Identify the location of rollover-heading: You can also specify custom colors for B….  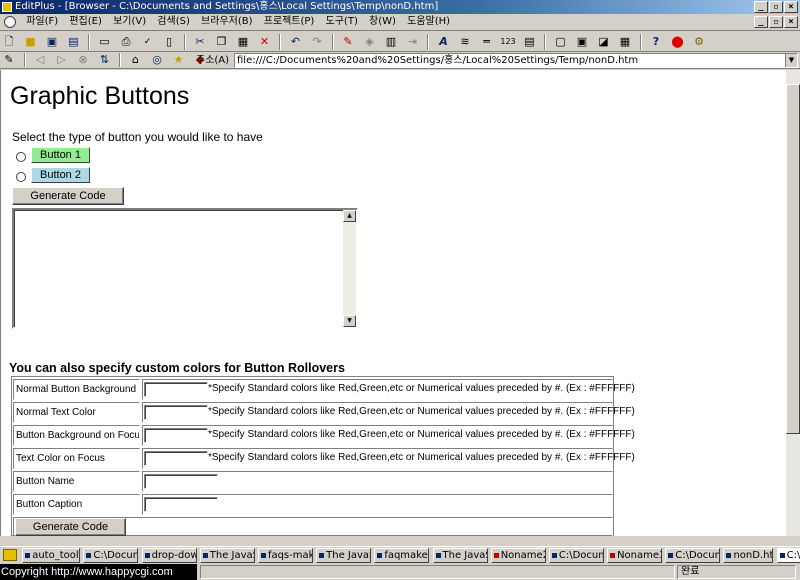
(177, 368).